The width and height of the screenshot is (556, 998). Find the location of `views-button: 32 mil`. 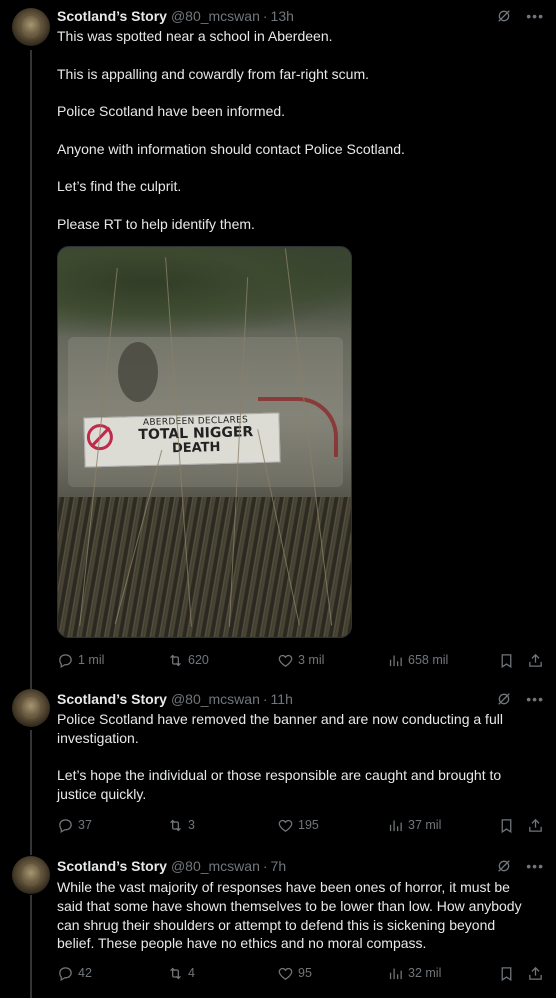

views-button: 32 mil is located at coordinates (414, 973).